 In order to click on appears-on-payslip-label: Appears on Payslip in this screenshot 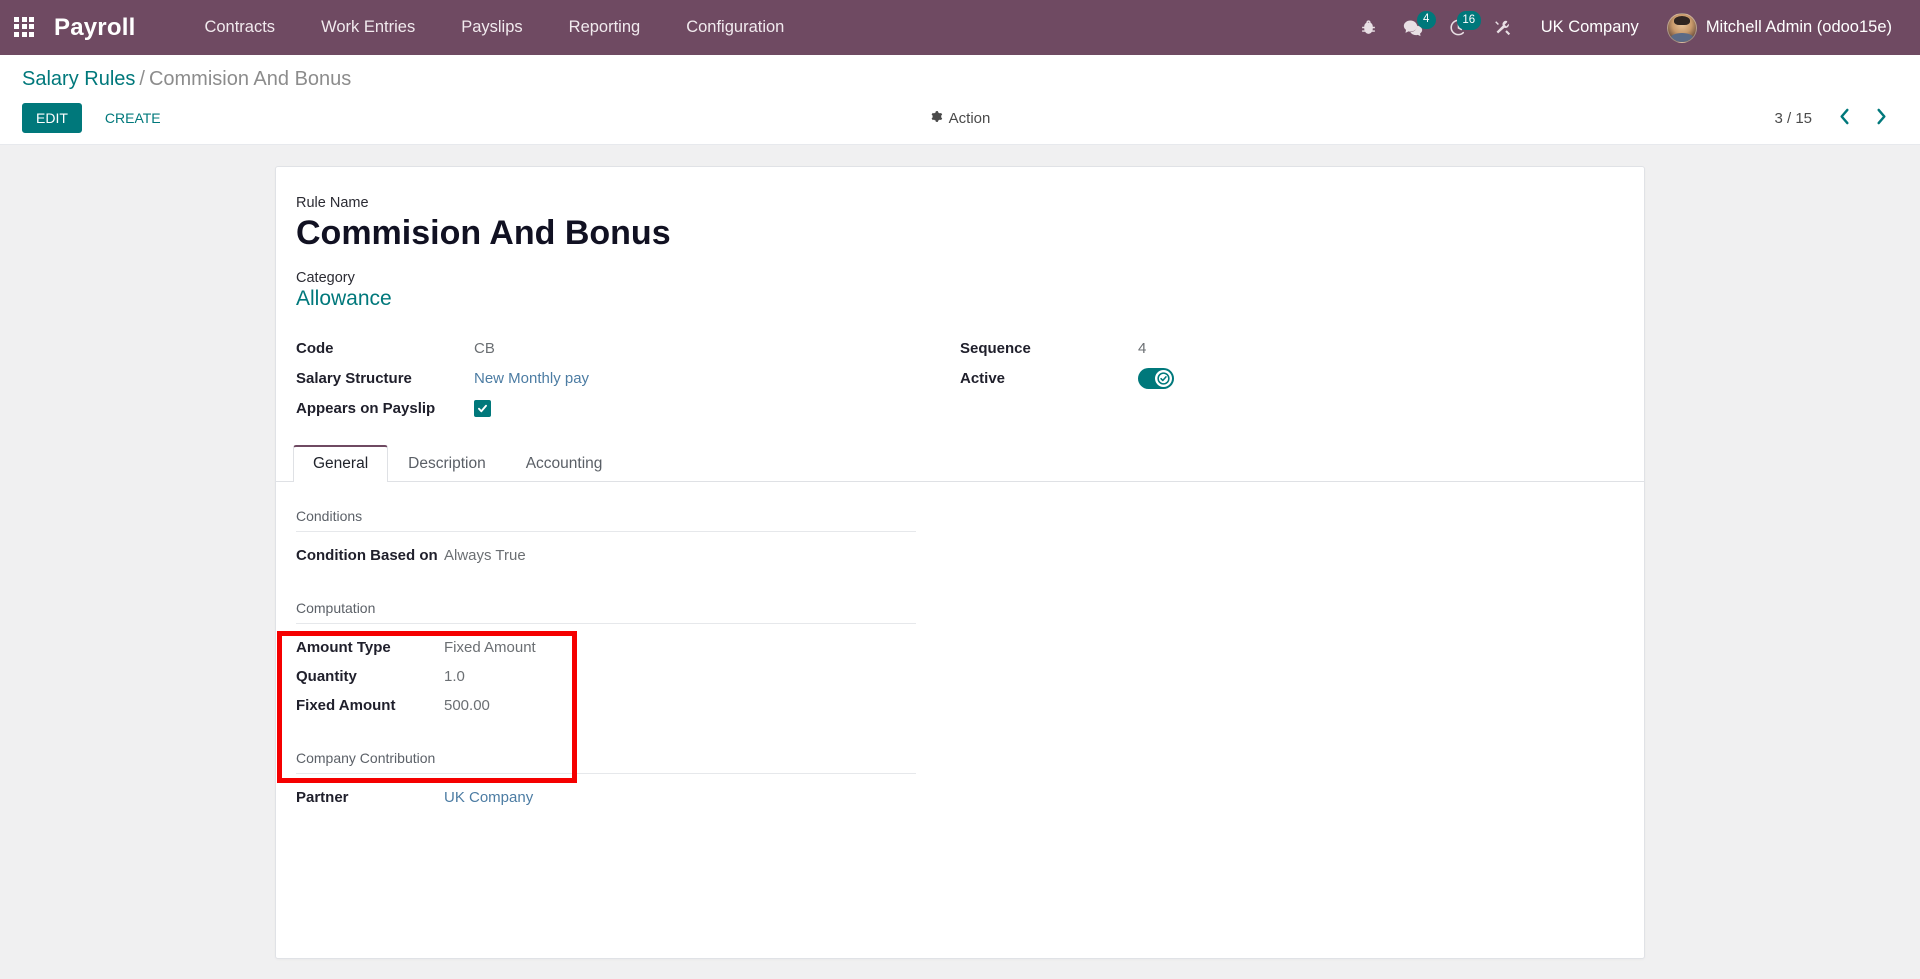, I will do `click(366, 408)`.